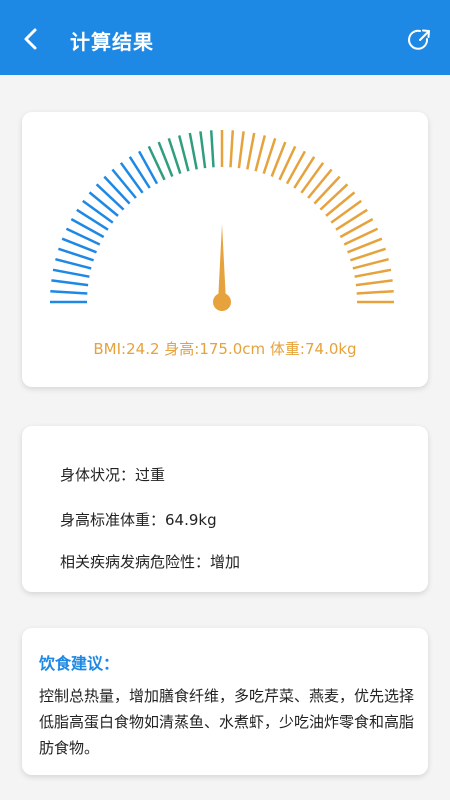 Image resolution: width=450 pixels, height=800 pixels. Describe the element at coordinates (222, 263) in the screenshot. I see `gauge-needle` at that location.